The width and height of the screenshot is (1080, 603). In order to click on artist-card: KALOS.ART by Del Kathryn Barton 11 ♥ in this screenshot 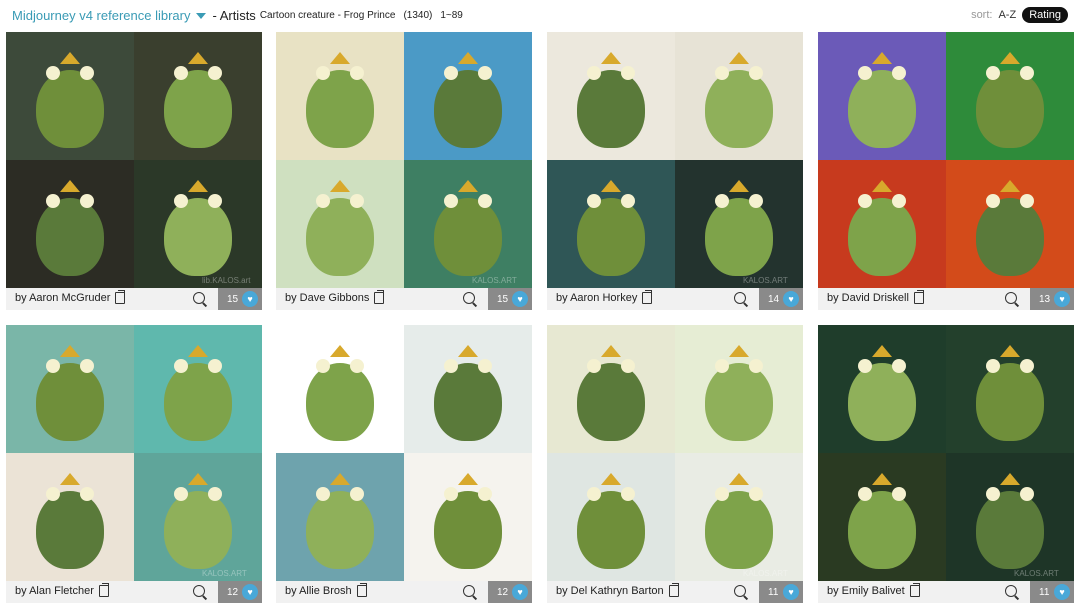, I will do `click(675, 464)`.